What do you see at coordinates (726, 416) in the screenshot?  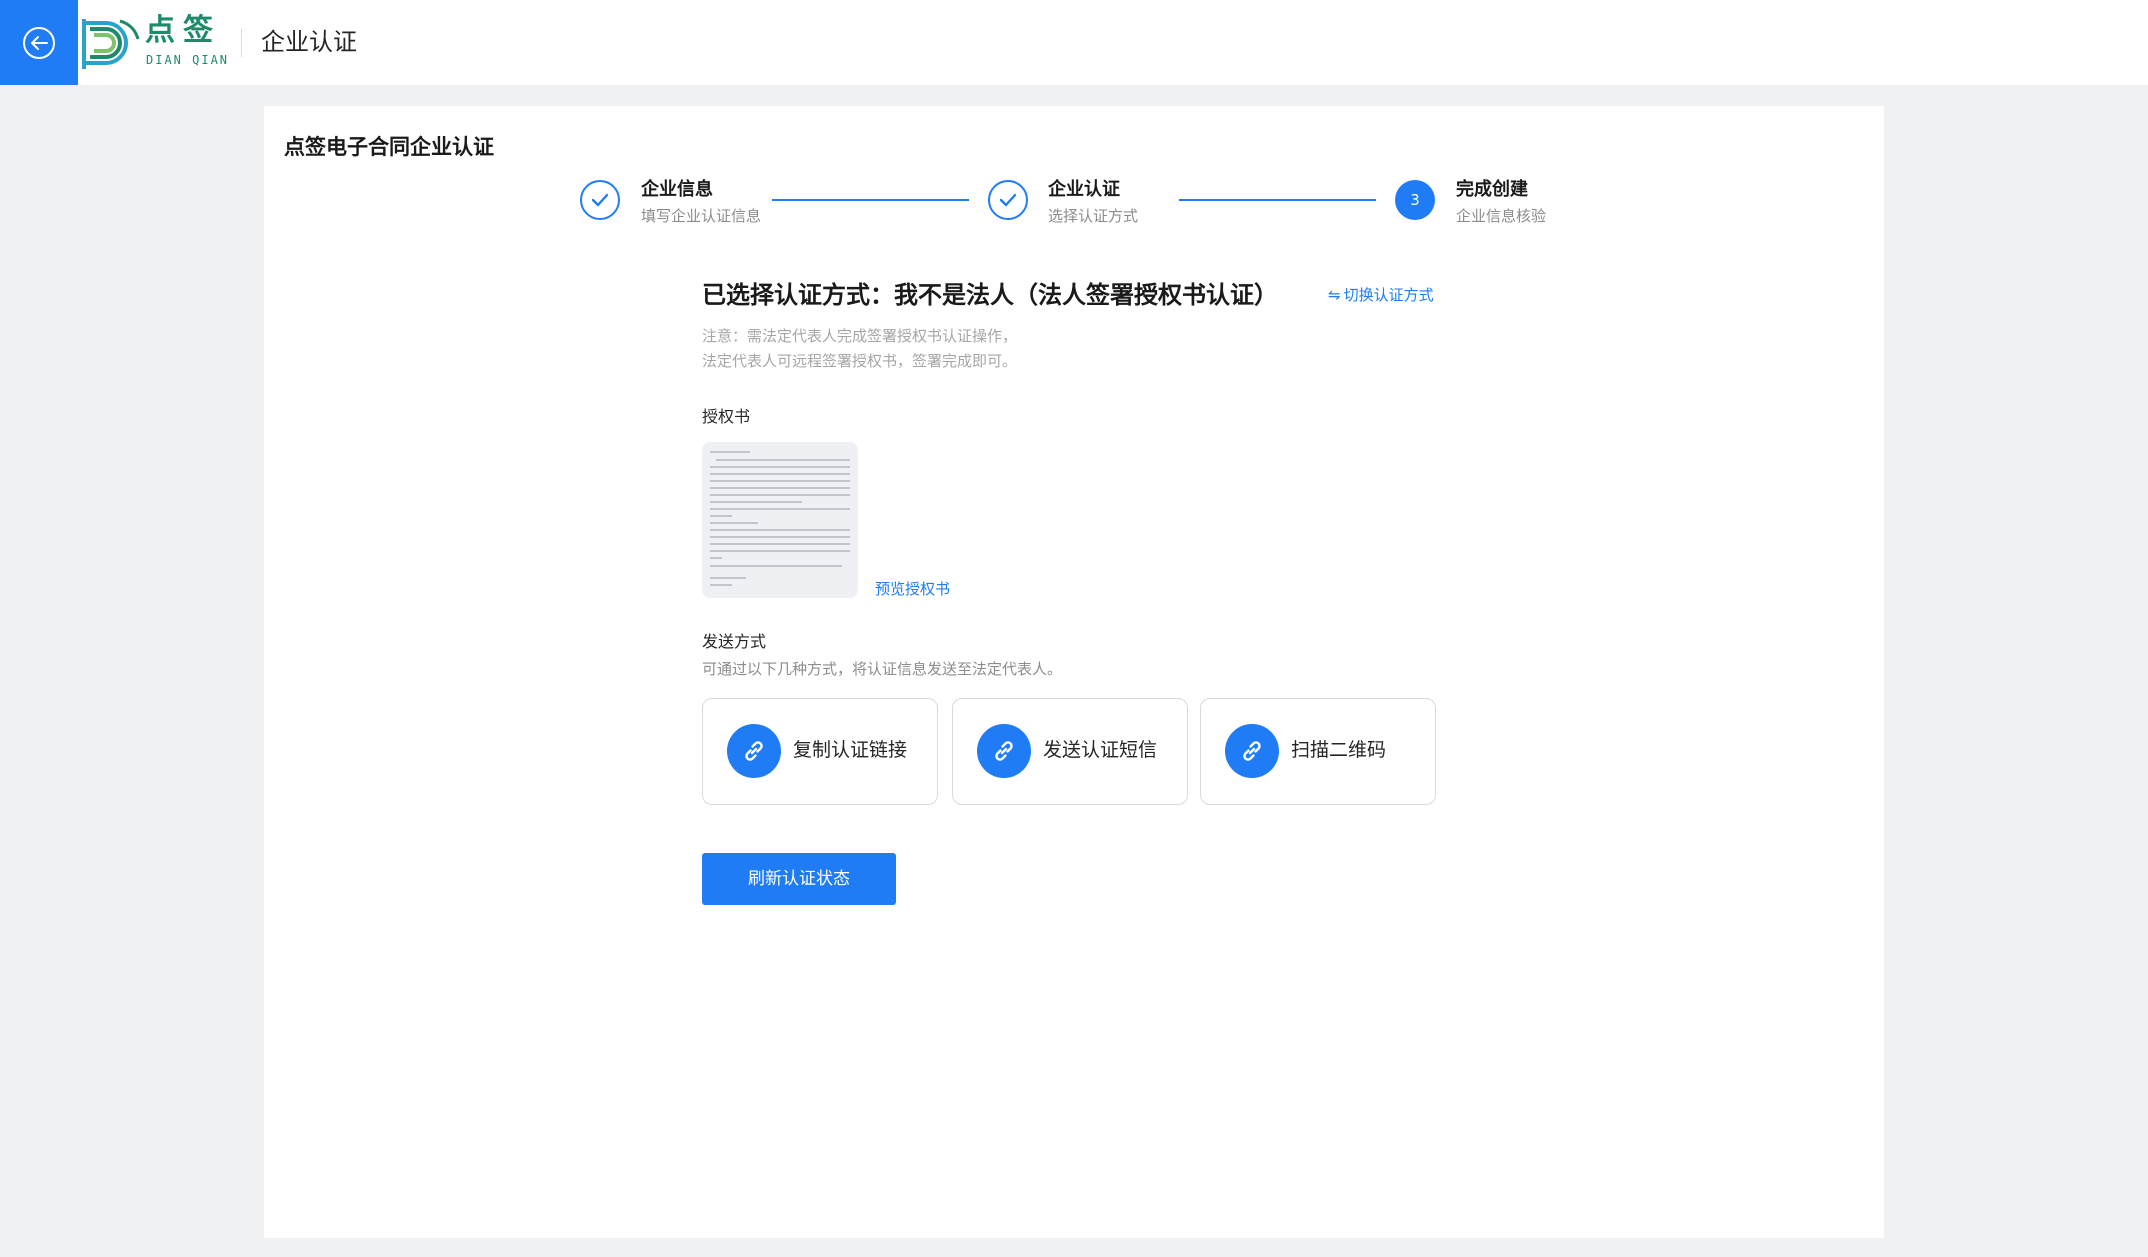 I see `authorization-label: 授权书` at bounding box center [726, 416].